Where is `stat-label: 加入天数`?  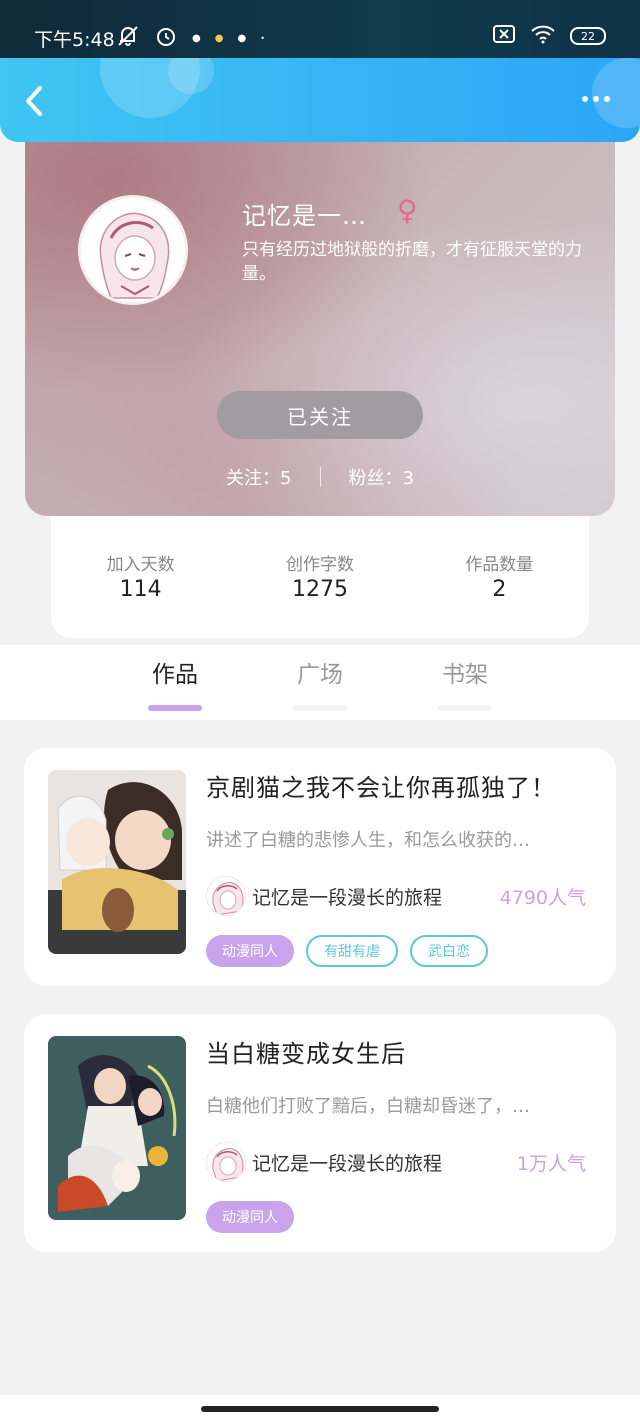
stat-label: 加入天数 is located at coordinates (140, 565).